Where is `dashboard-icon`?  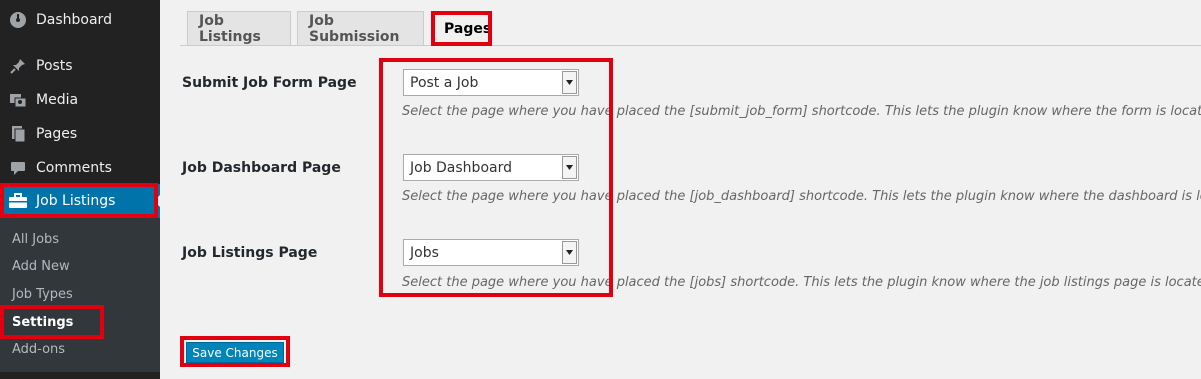
dashboard-icon is located at coordinates (18, 20).